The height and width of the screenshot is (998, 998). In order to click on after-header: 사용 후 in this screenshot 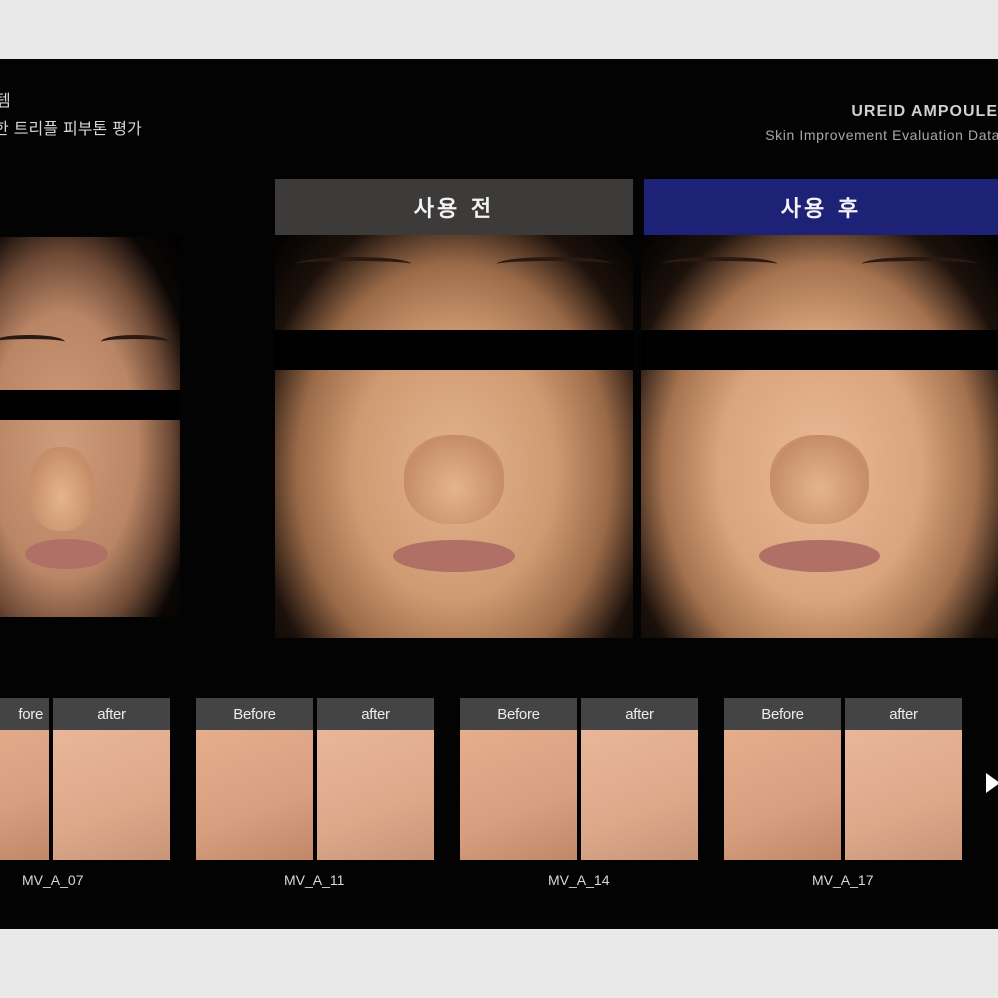, I will do `click(821, 207)`.